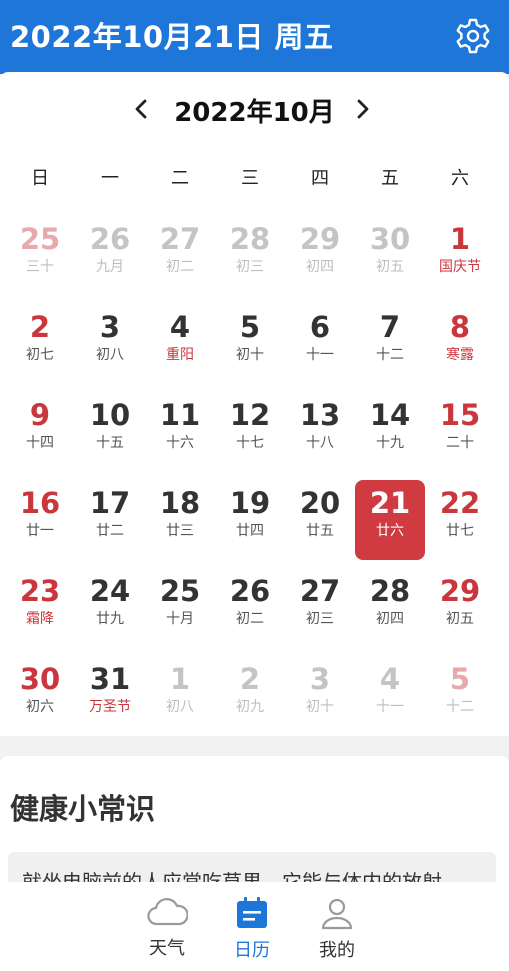 The image size is (509, 971). I want to click on month-label: 2022年10月, so click(254, 113).